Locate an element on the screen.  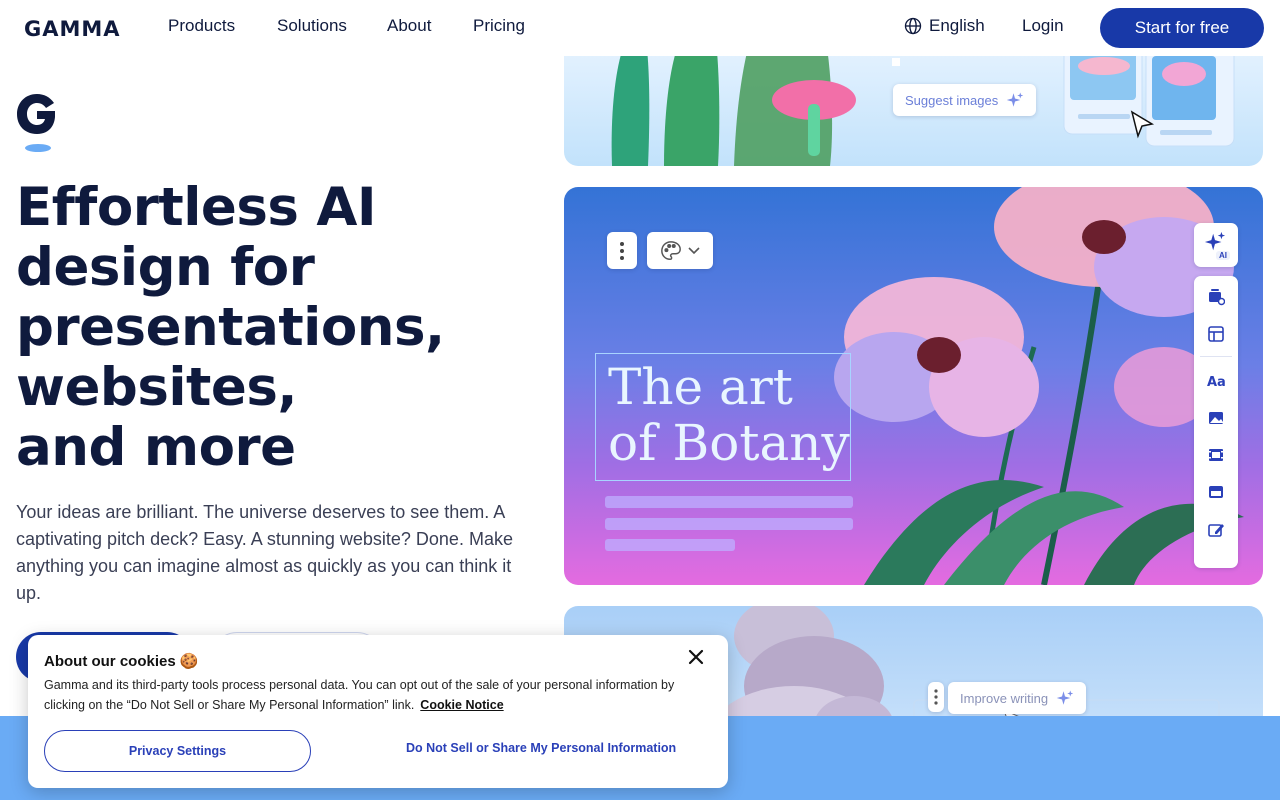
block-options-button is located at coordinates (936, 697).